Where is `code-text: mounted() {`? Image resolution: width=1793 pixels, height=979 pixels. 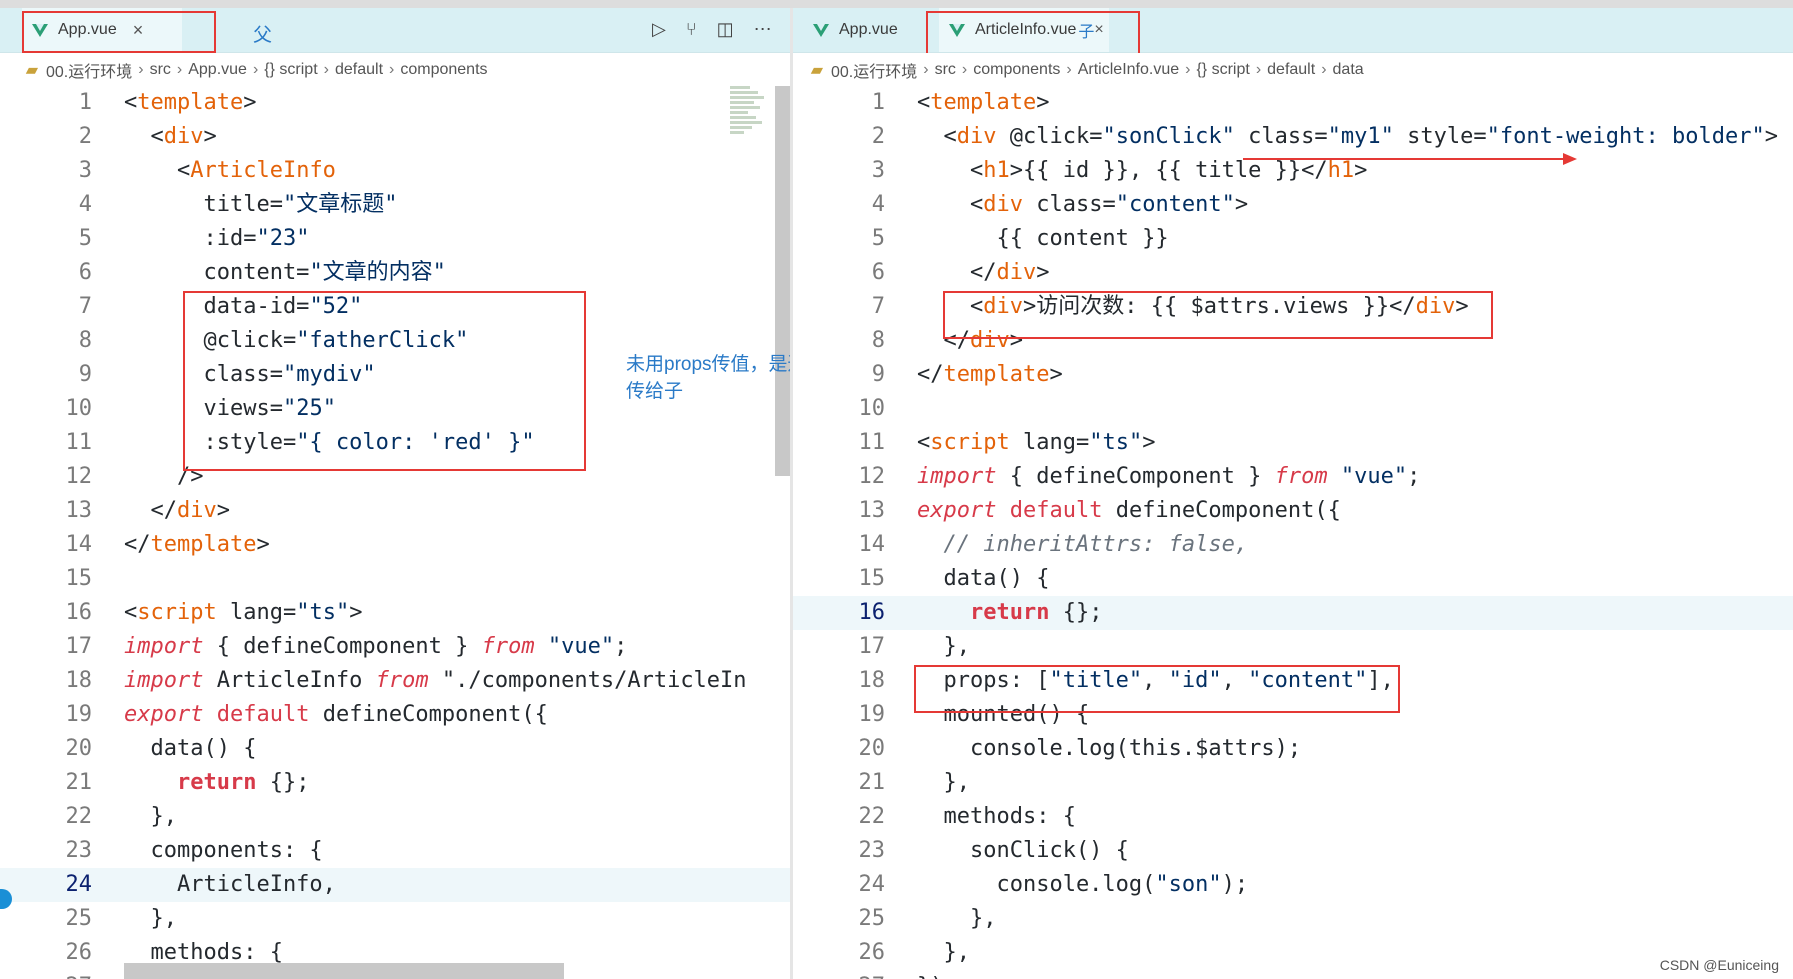 code-text: mounted() { is located at coordinates (1003, 715).